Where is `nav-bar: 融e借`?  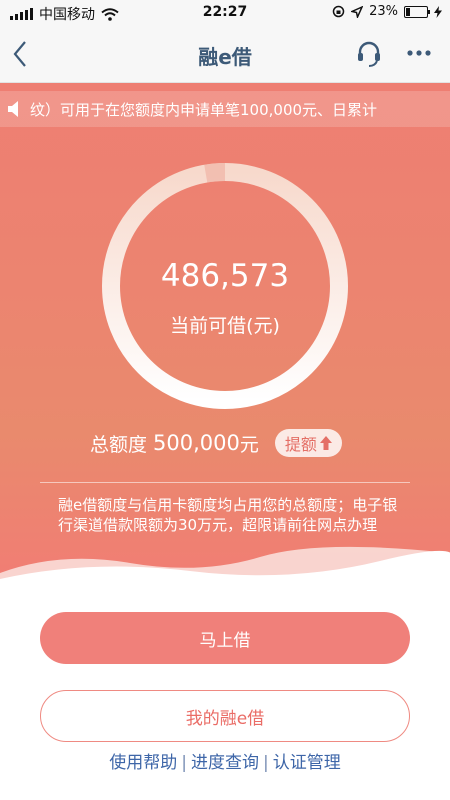
nav-bar: 融e借 is located at coordinates (225, 54).